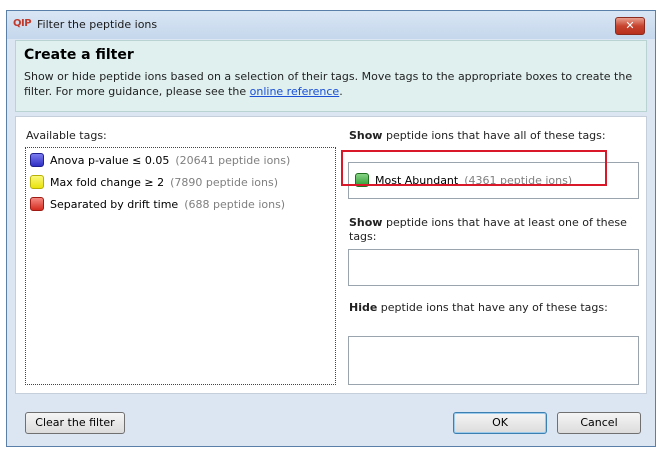 The image size is (665, 455). Describe the element at coordinates (493, 360) in the screenshot. I see `hide-any-box` at that location.